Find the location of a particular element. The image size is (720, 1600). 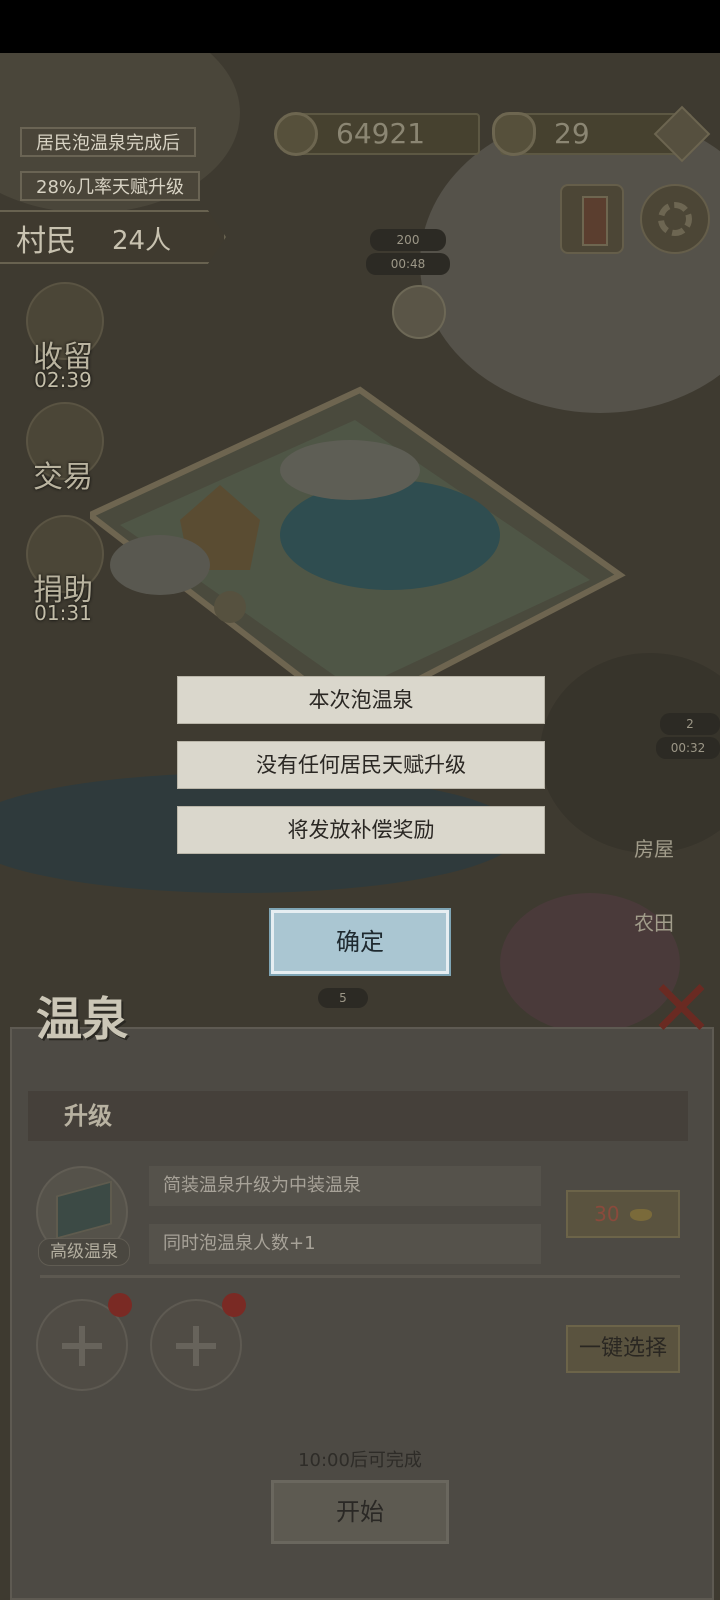

divider is located at coordinates (360, 1276).